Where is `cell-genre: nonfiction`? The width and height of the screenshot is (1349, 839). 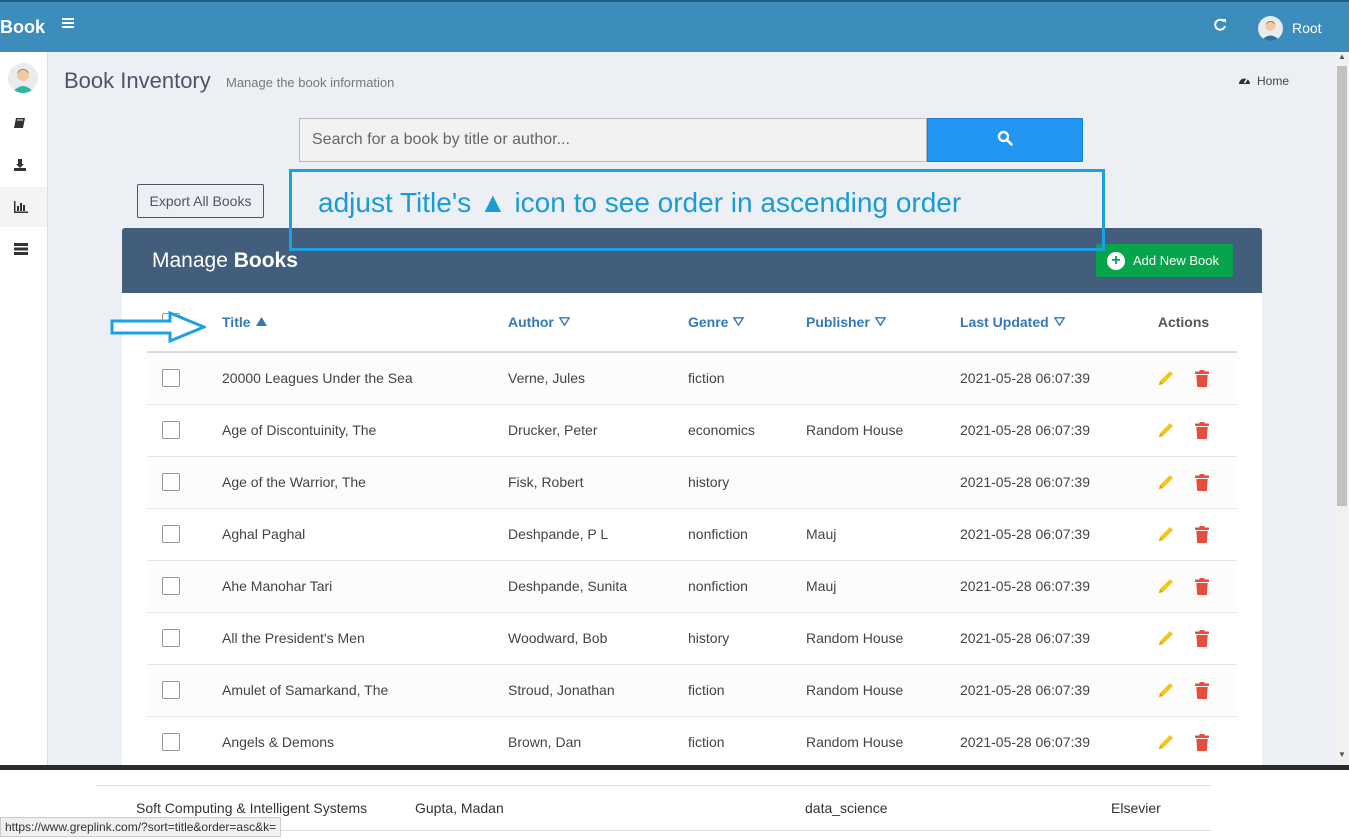
cell-genre: nonfiction is located at coordinates (747, 534).